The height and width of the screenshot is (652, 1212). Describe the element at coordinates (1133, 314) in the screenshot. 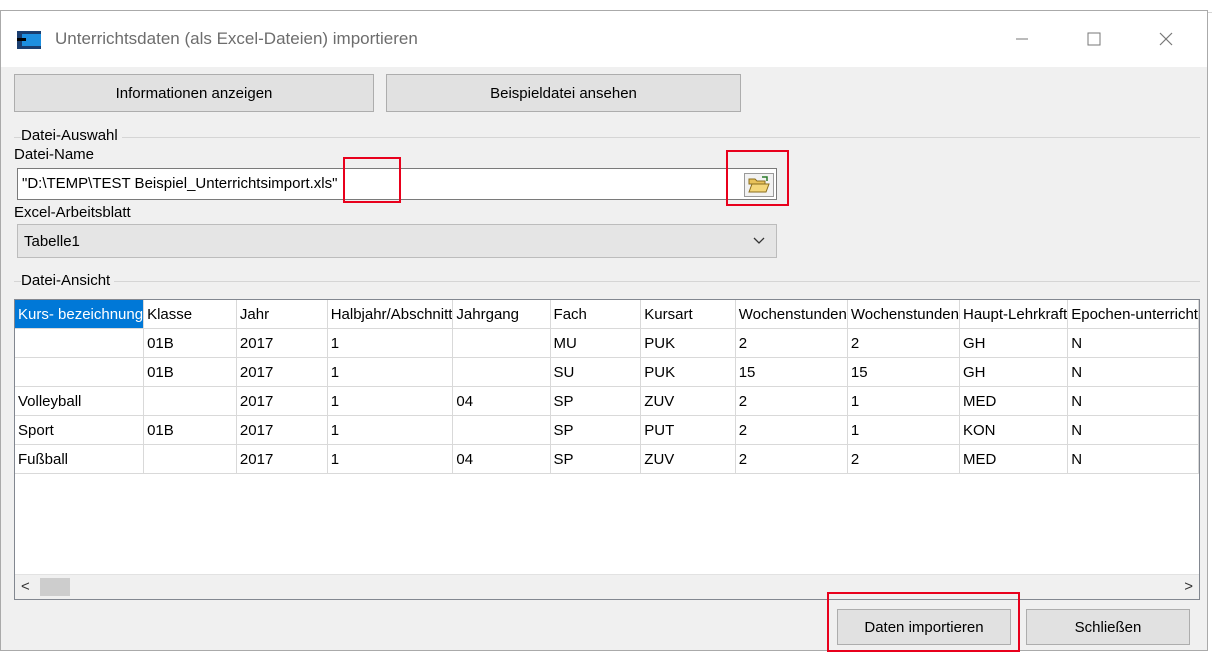

I see `column-header: Epochen-unterricht` at that location.